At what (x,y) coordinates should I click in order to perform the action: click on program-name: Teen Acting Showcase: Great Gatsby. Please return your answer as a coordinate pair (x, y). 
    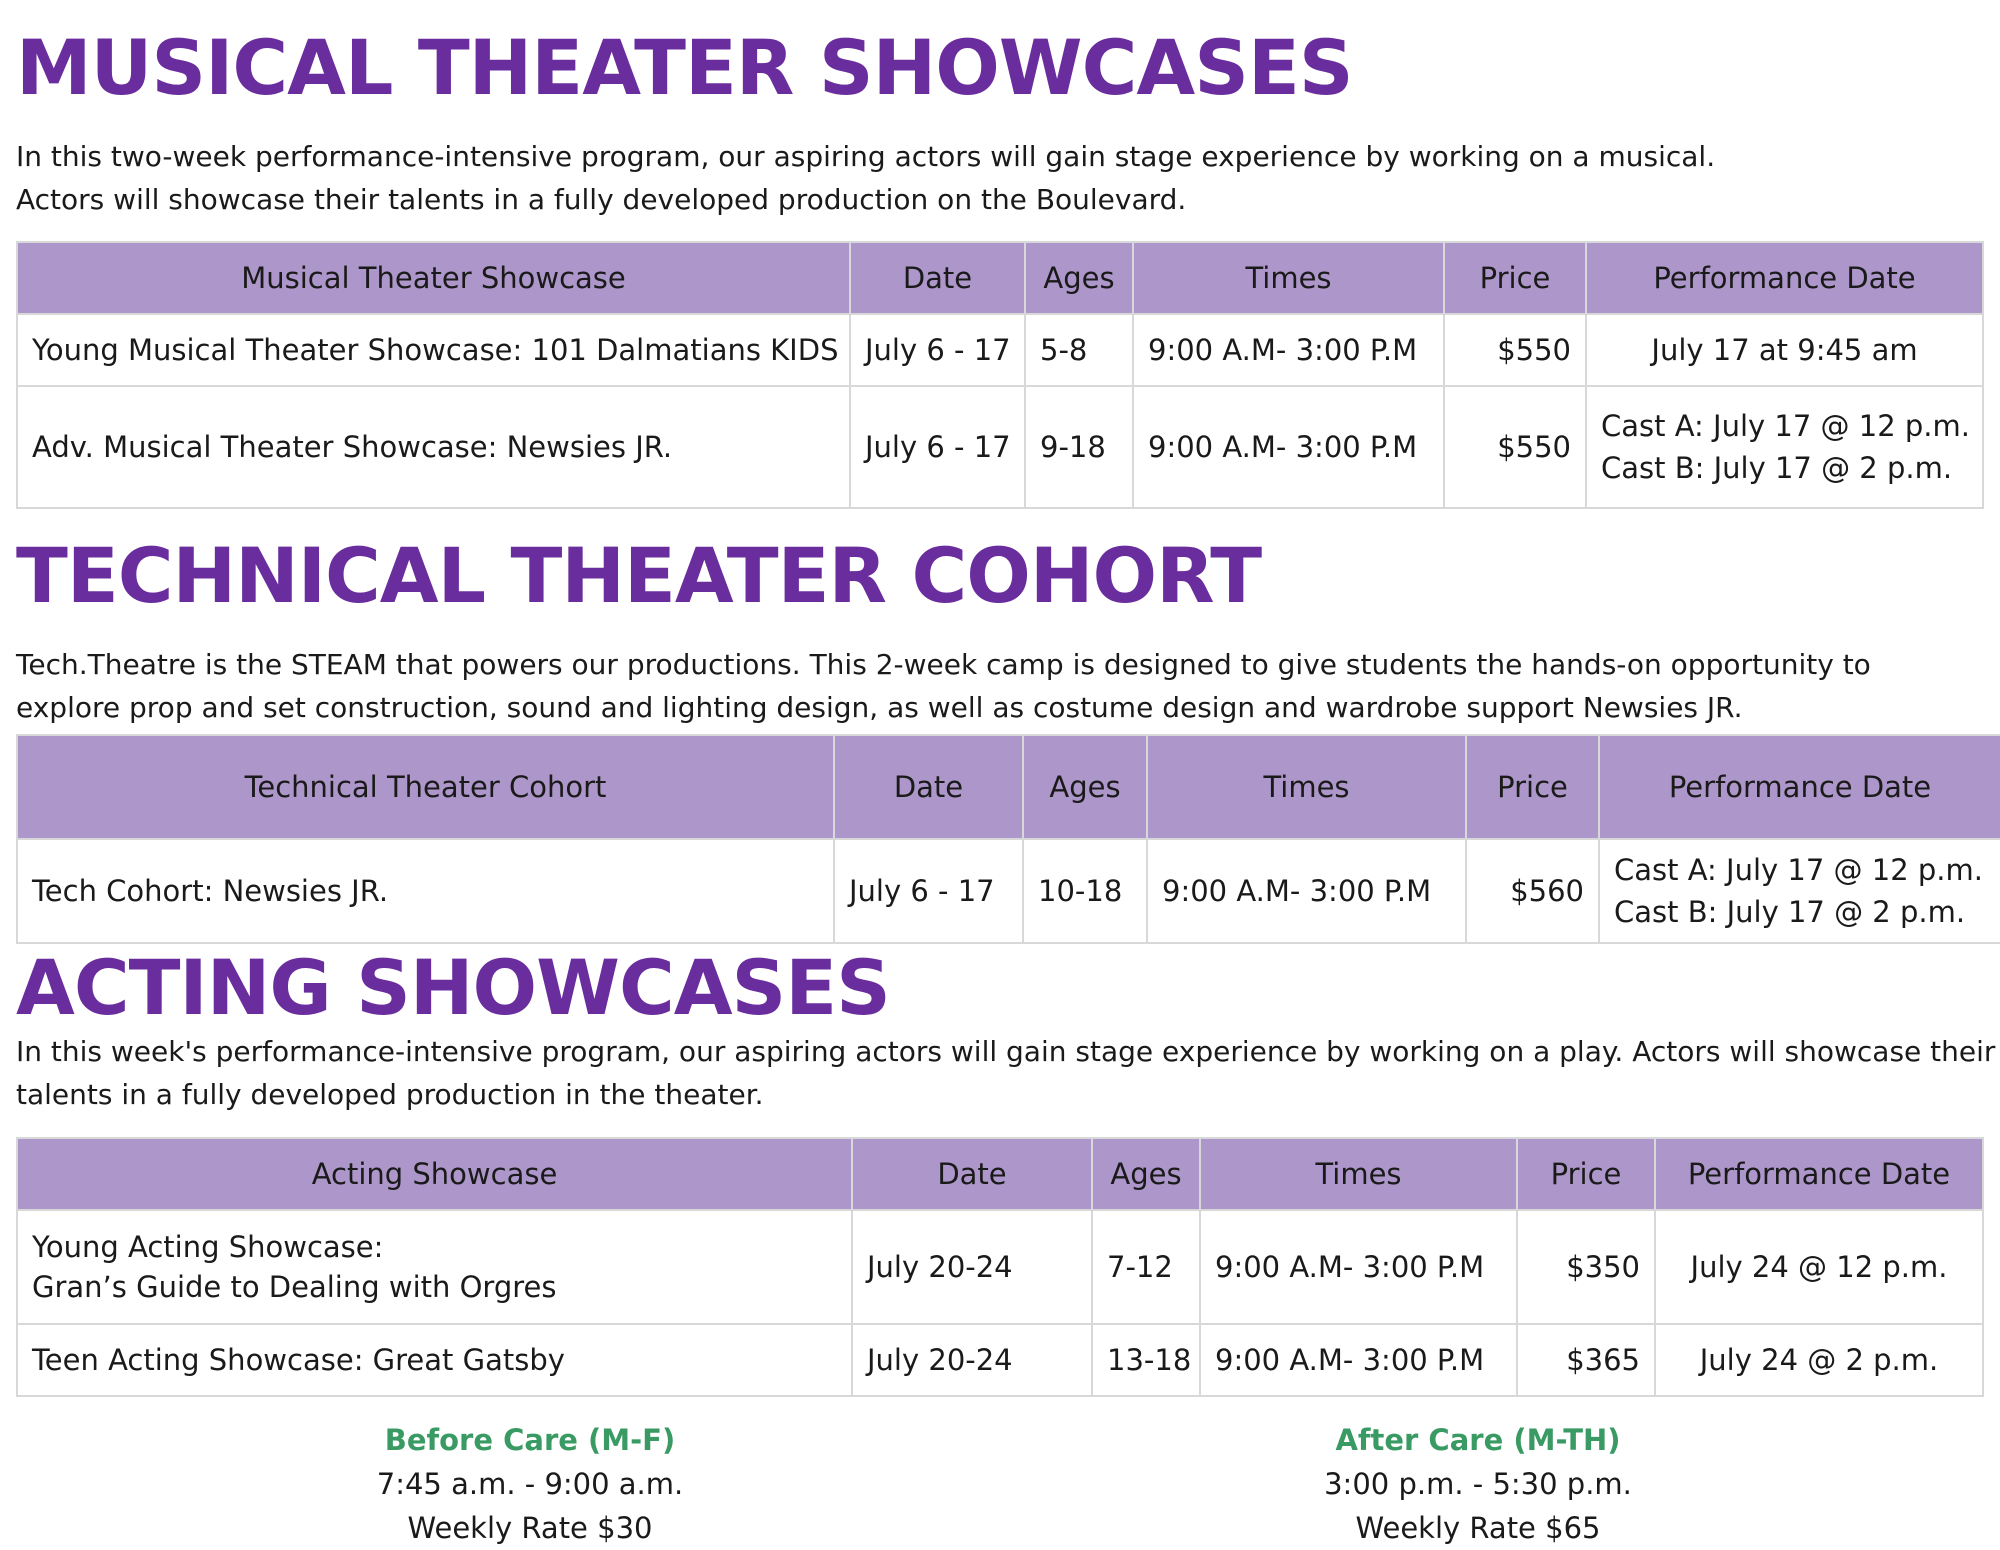
    Looking at the image, I should click on (434, 1360).